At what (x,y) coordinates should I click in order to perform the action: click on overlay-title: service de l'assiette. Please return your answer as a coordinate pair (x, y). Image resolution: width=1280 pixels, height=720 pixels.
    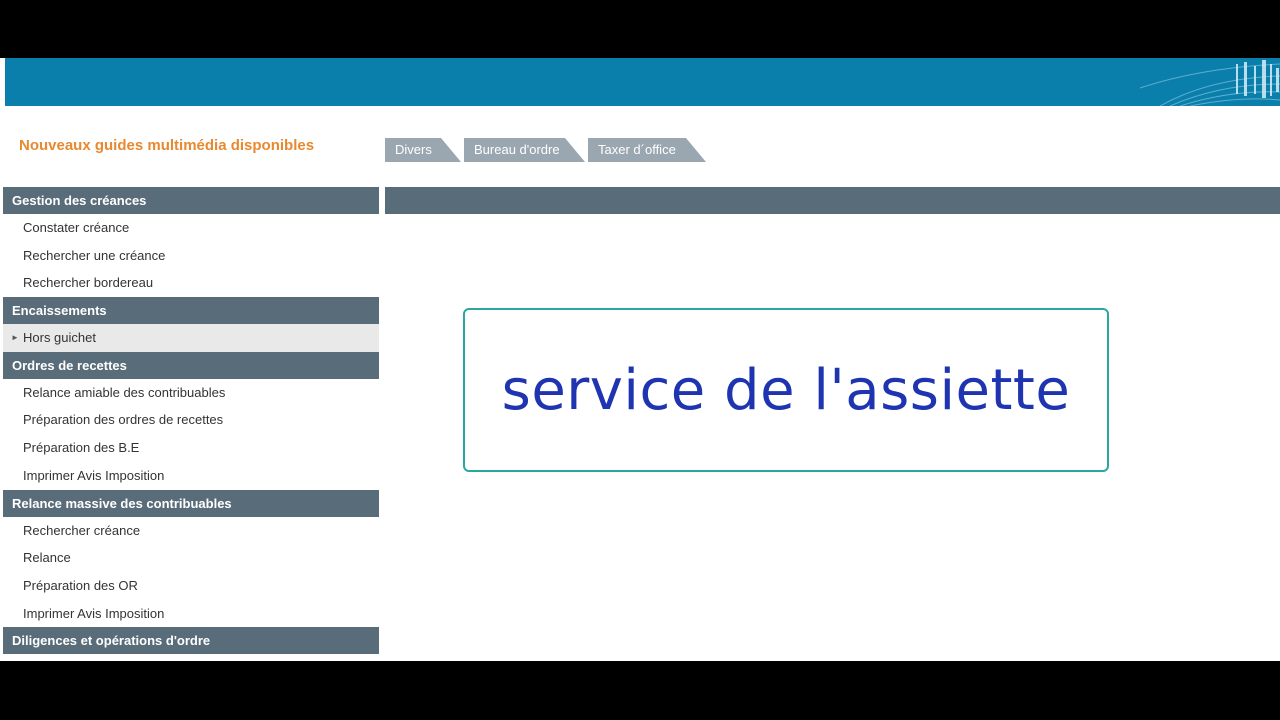
    Looking at the image, I should click on (786, 390).